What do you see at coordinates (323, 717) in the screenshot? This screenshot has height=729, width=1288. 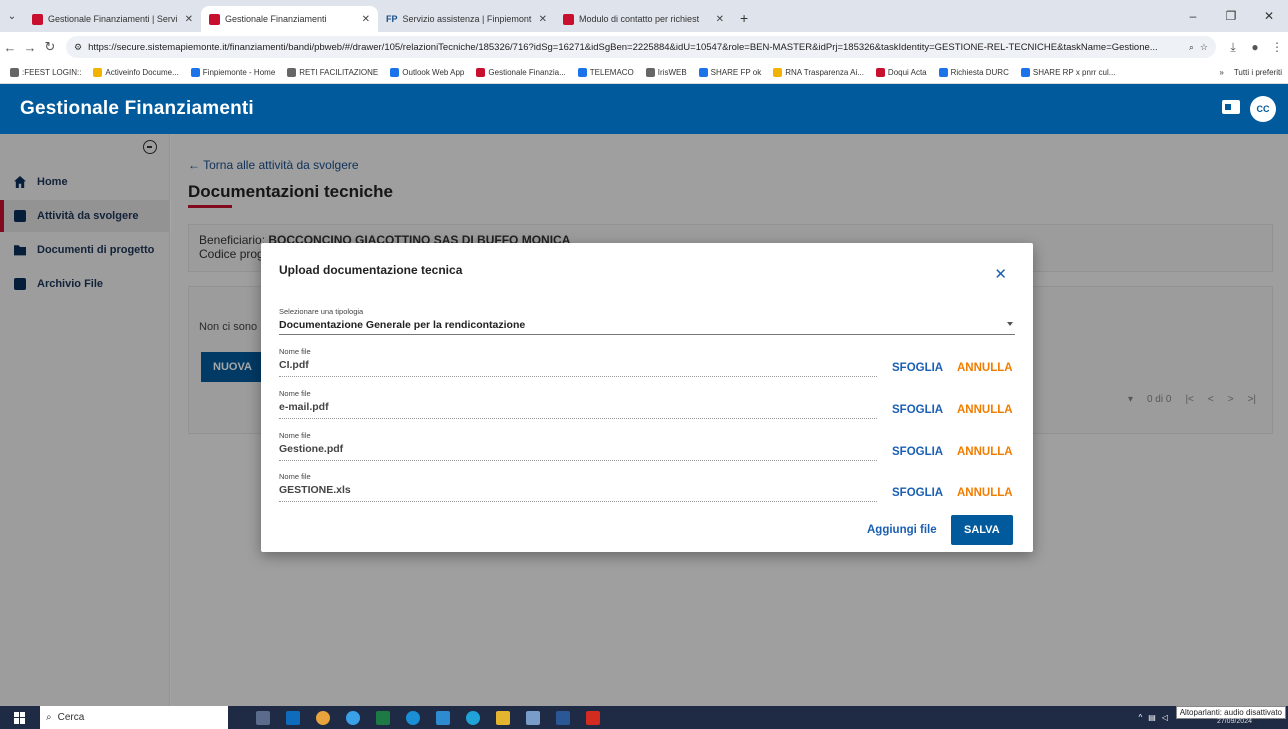 I see `chrome-icon` at bounding box center [323, 717].